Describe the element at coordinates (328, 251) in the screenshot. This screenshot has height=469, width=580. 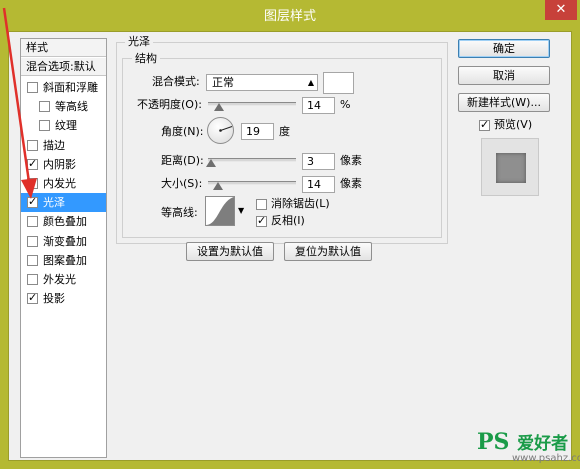
I see `reset-default-button: 复位为默认值` at that location.